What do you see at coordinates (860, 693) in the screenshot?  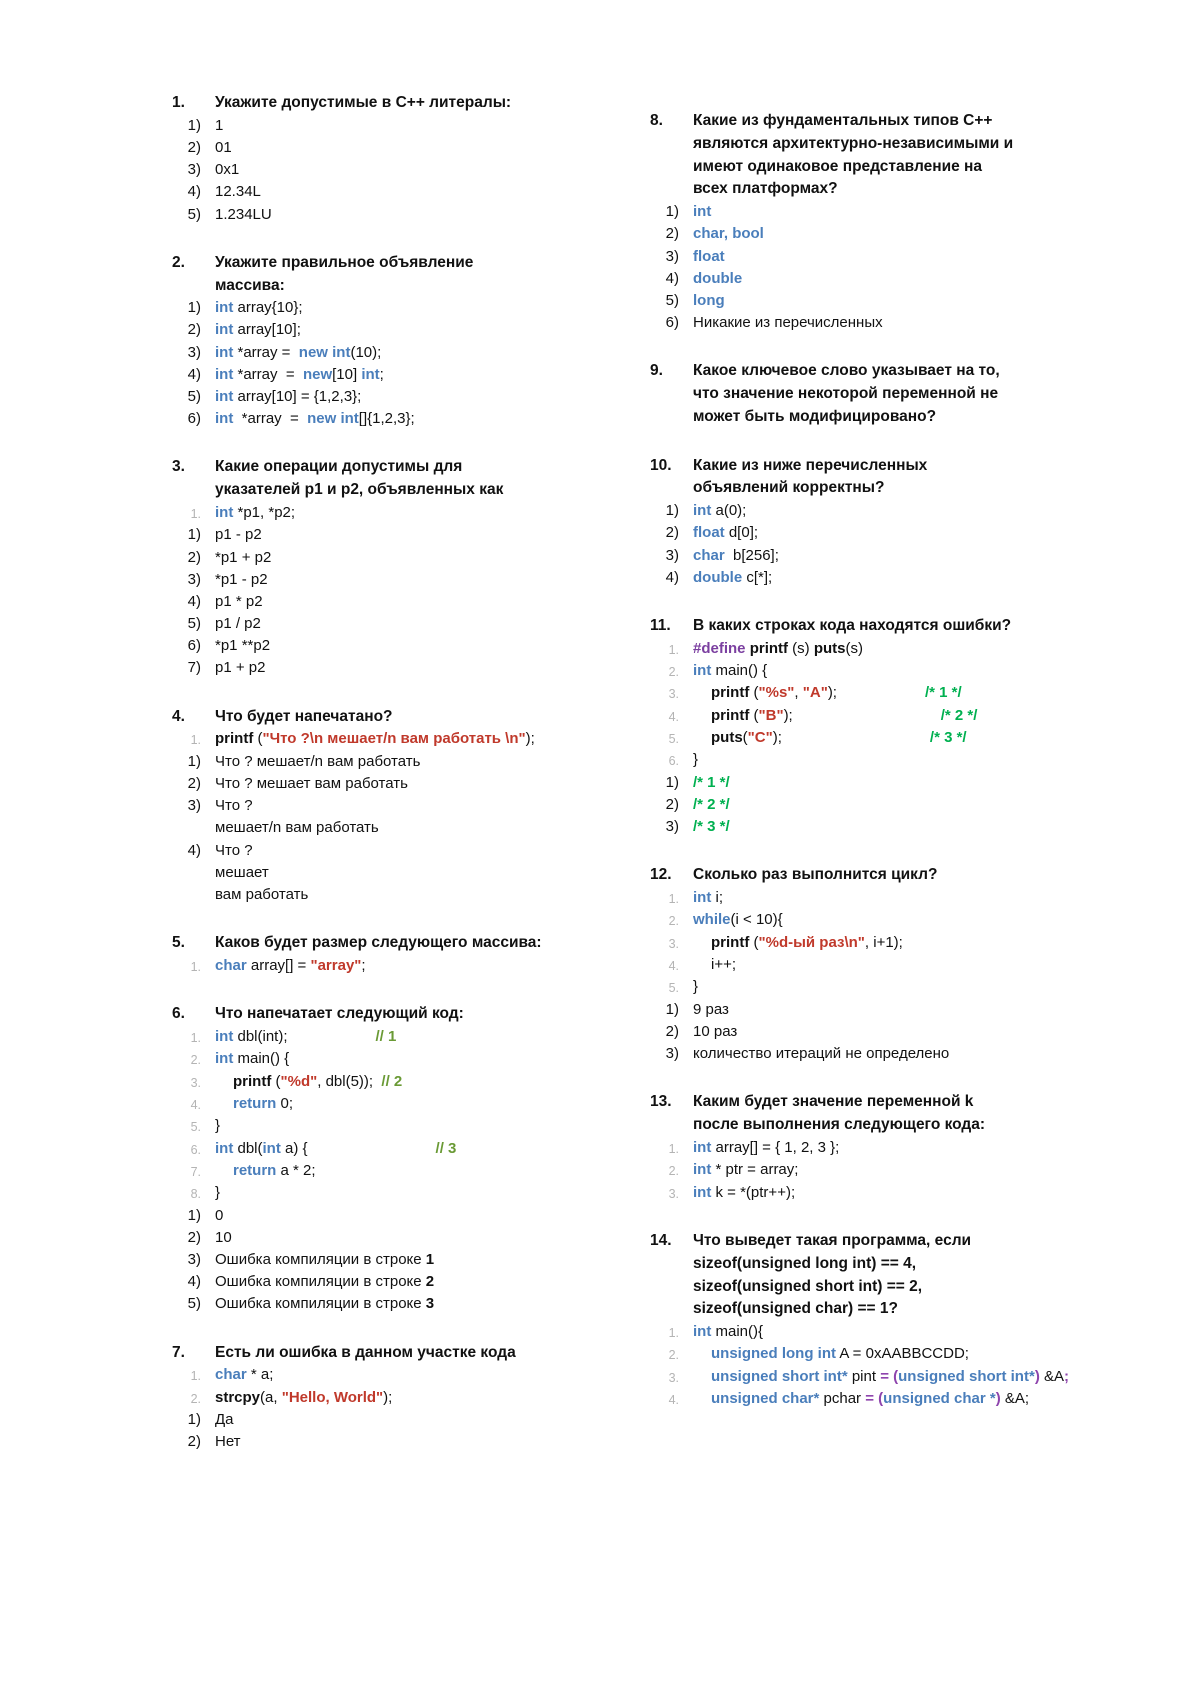 I see `code-line: 3. printf ("%s", "A");/* 1 */` at bounding box center [860, 693].